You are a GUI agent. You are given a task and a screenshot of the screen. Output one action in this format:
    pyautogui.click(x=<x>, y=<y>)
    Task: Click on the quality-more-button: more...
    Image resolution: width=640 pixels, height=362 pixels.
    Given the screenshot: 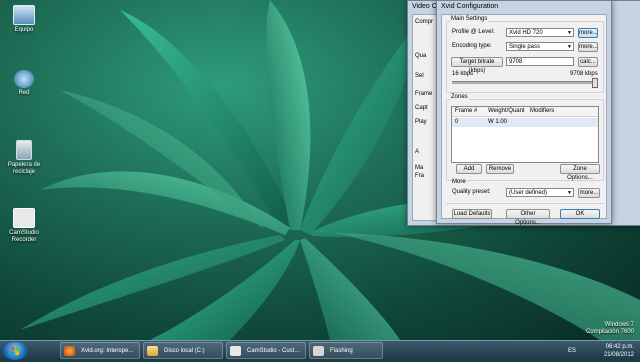 What is the action you would take?
    pyautogui.click(x=589, y=193)
    